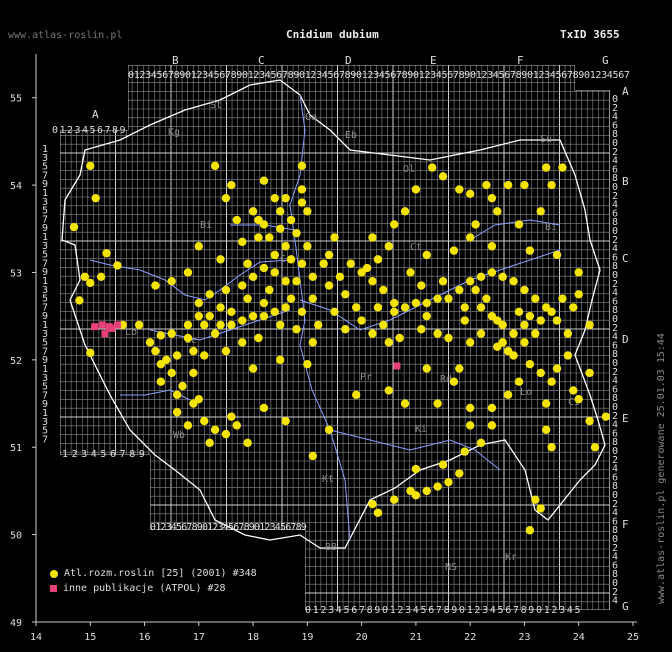 The width and height of the screenshot is (672, 652). Describe the element at coordinates (331, 547) in the screenshot. I see `atpol-cell-label: BB` at that location.